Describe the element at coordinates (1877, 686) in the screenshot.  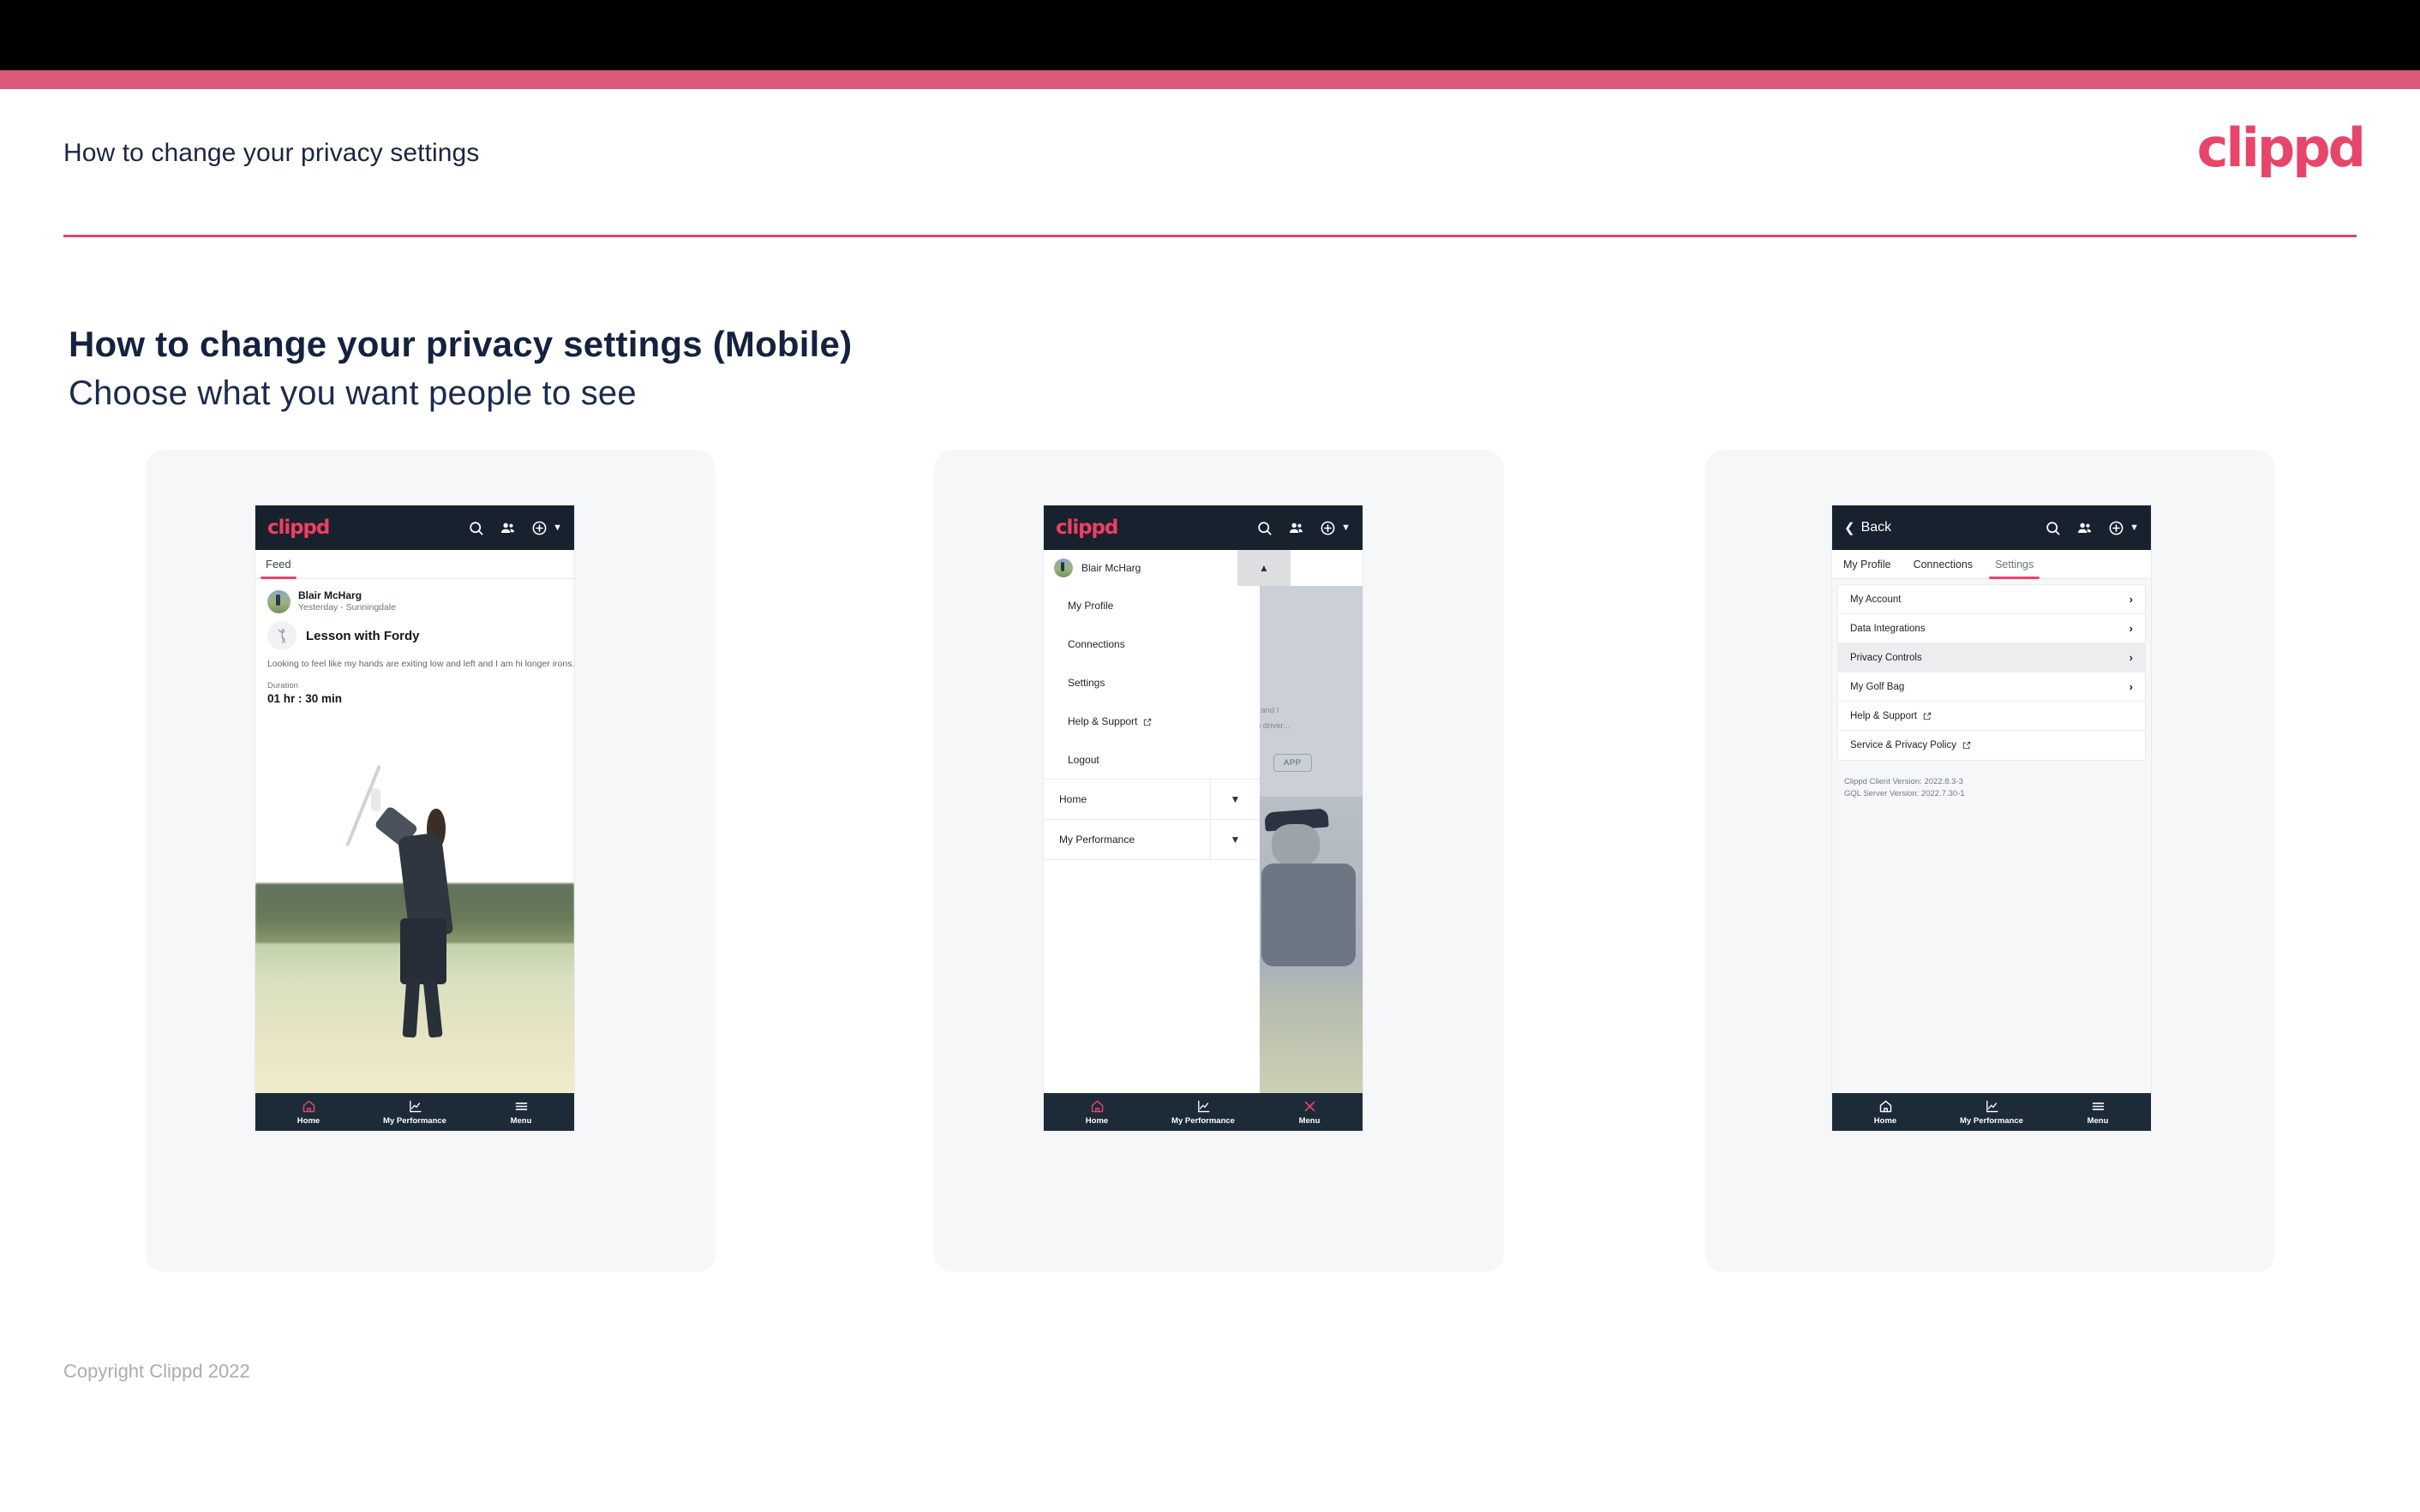
I see `settings-row-label: My Golf Bag` at that location.